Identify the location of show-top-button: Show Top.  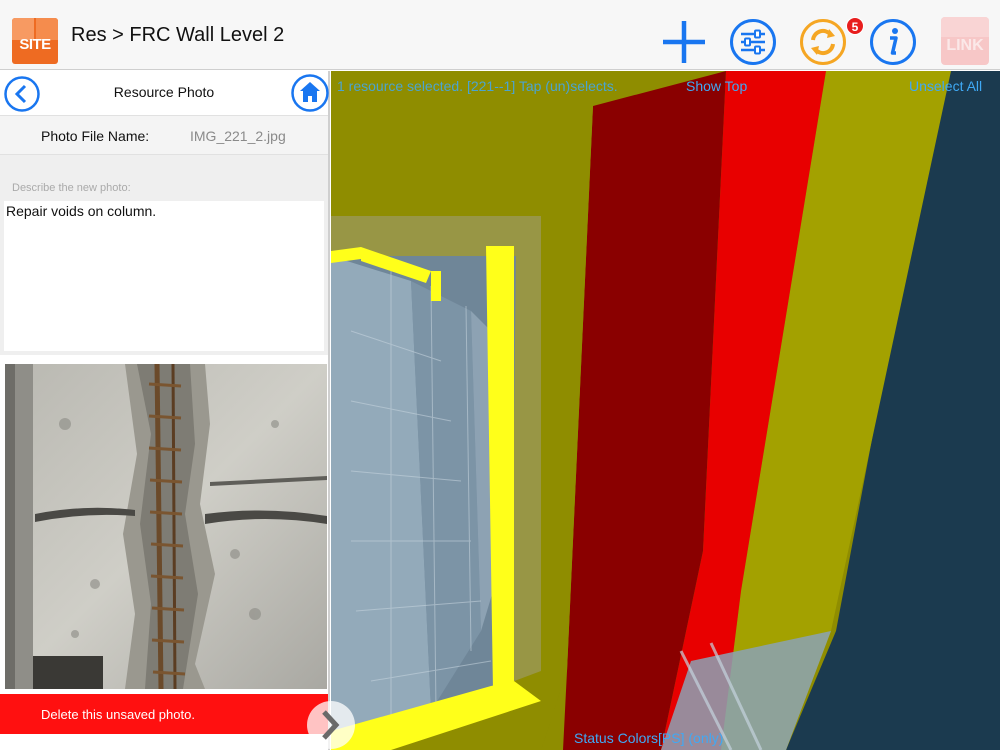
(716, 86).